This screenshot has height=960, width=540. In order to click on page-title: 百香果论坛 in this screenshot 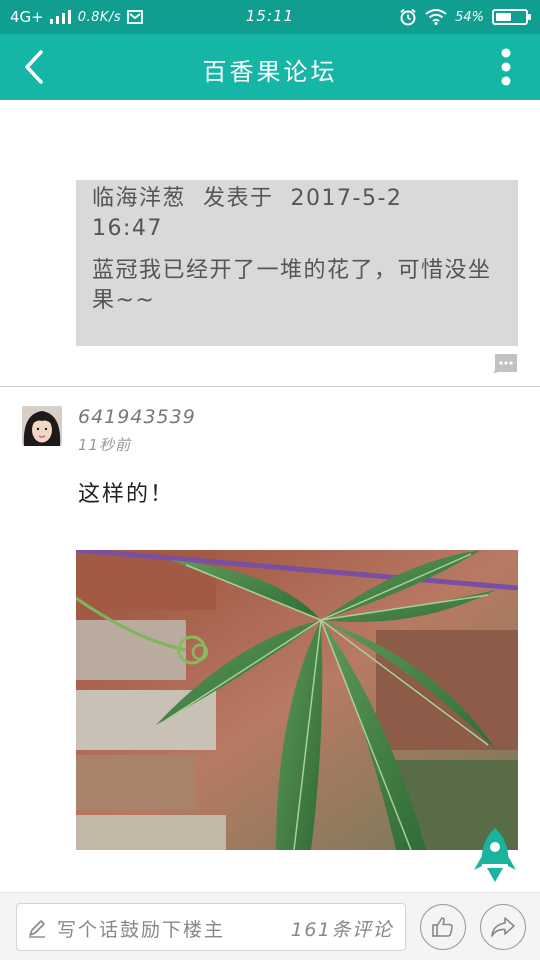, I will do `click(270, 72)`.